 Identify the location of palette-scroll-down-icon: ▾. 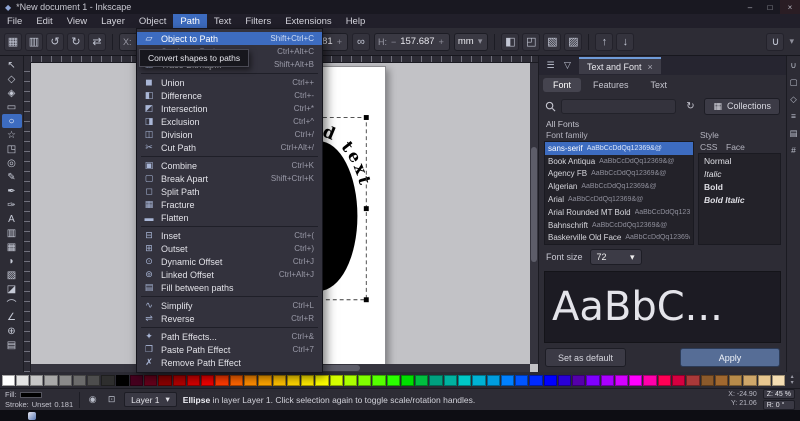
(792, 383).